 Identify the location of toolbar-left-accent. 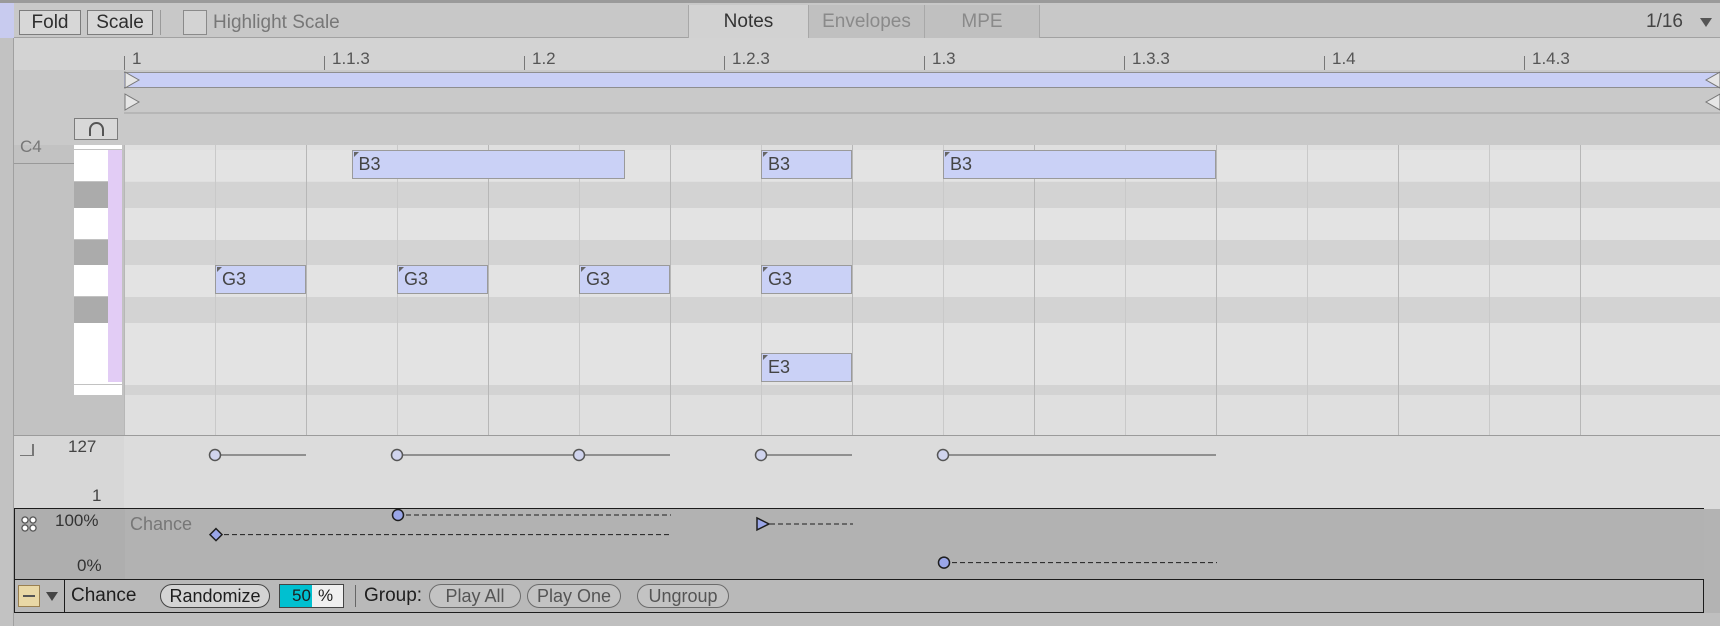
(7, 20).